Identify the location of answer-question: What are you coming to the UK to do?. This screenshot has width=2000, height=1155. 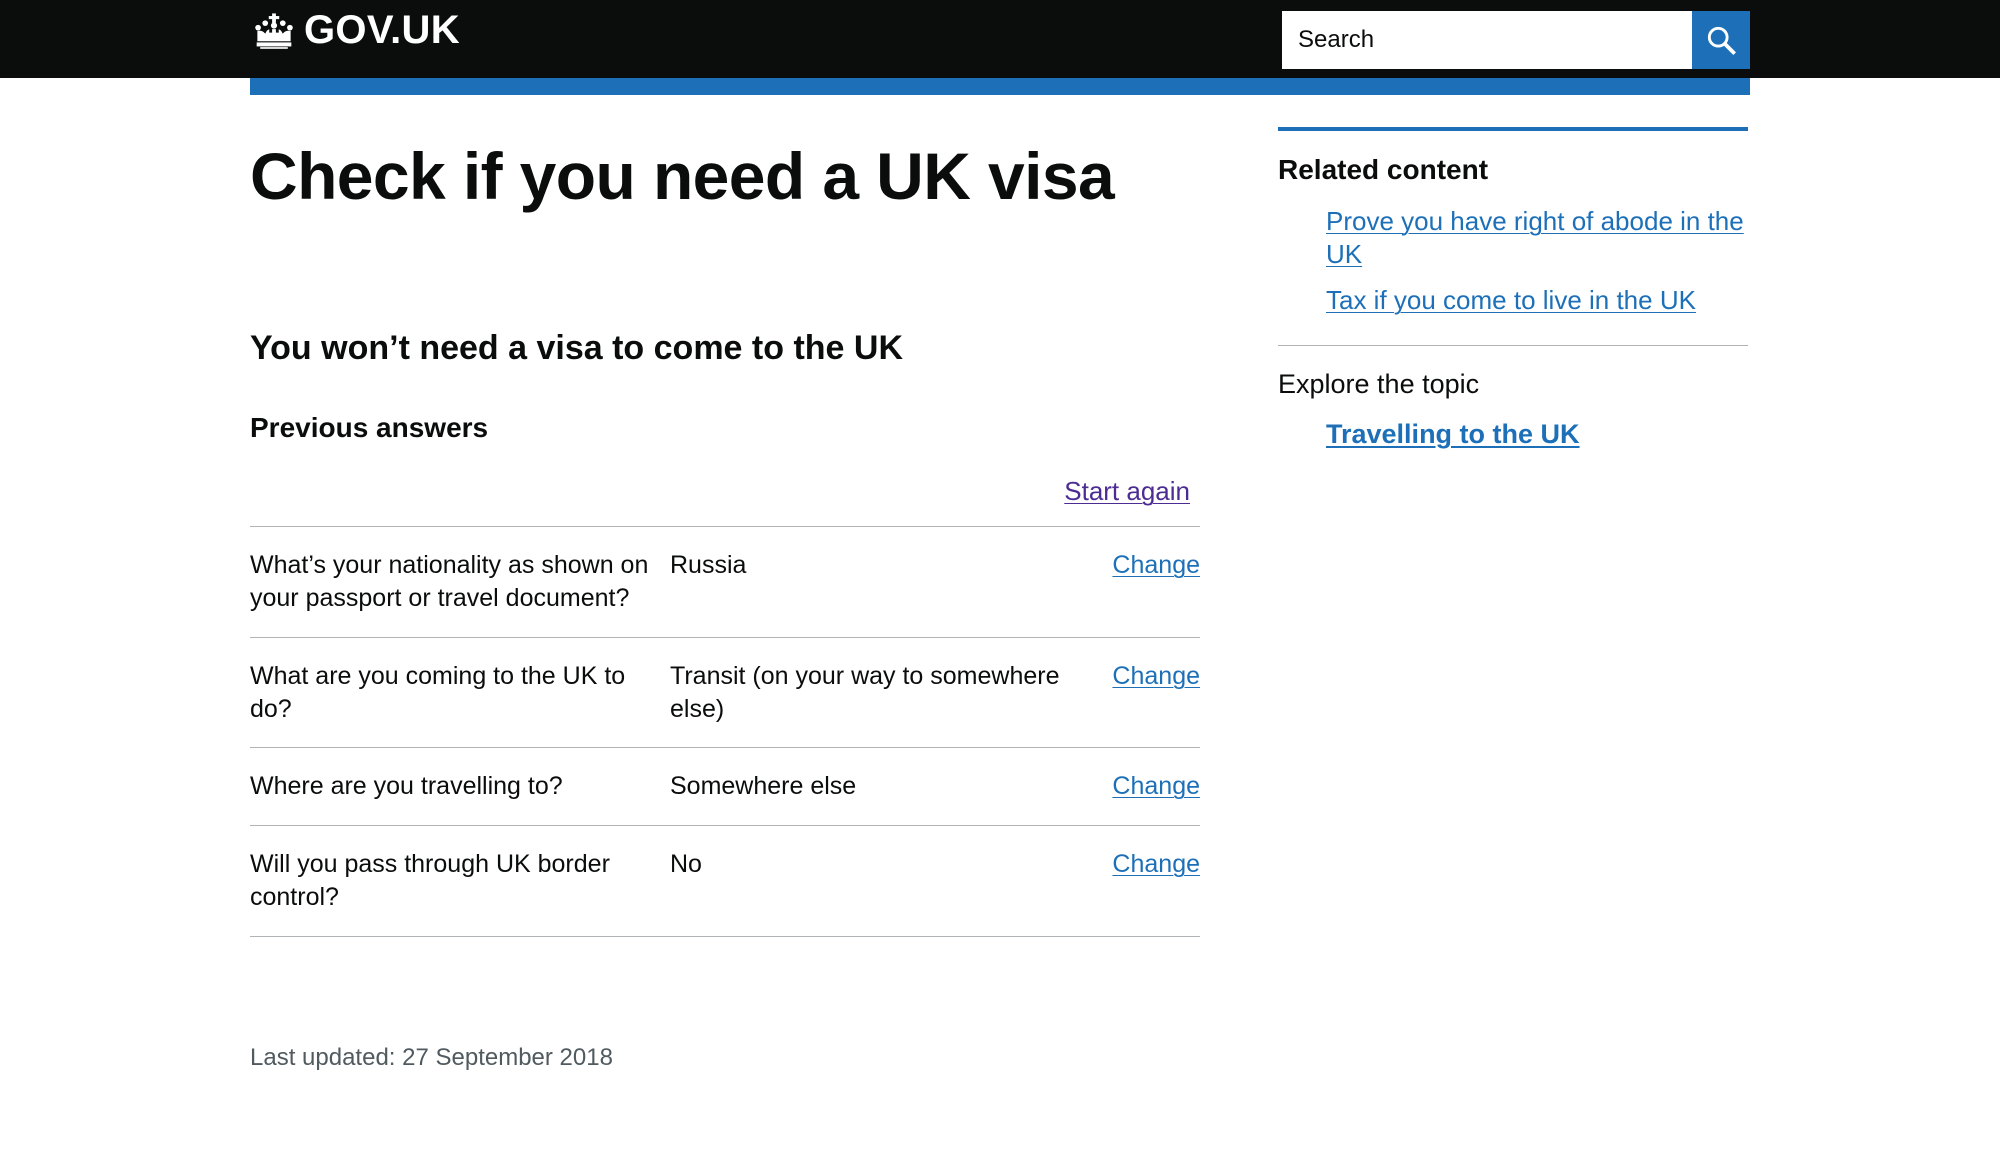
(438, 692).